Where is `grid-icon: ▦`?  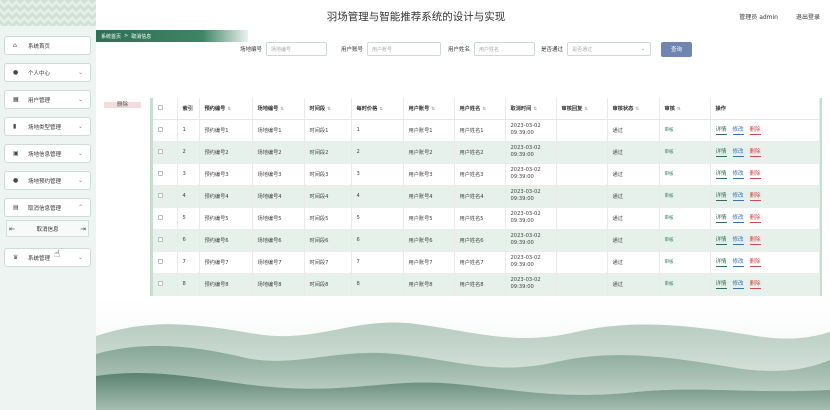 grid-icon: ▦ is located at coordinates (16, 99).